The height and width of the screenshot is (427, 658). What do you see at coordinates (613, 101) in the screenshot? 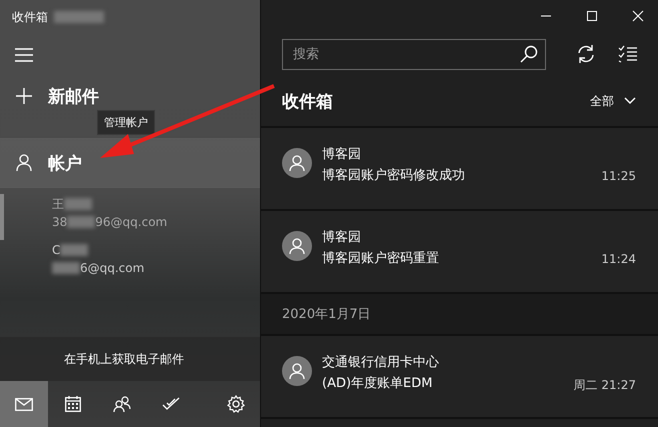
I see `filter-dropdown: 全部` at bounding box center [613, 101].